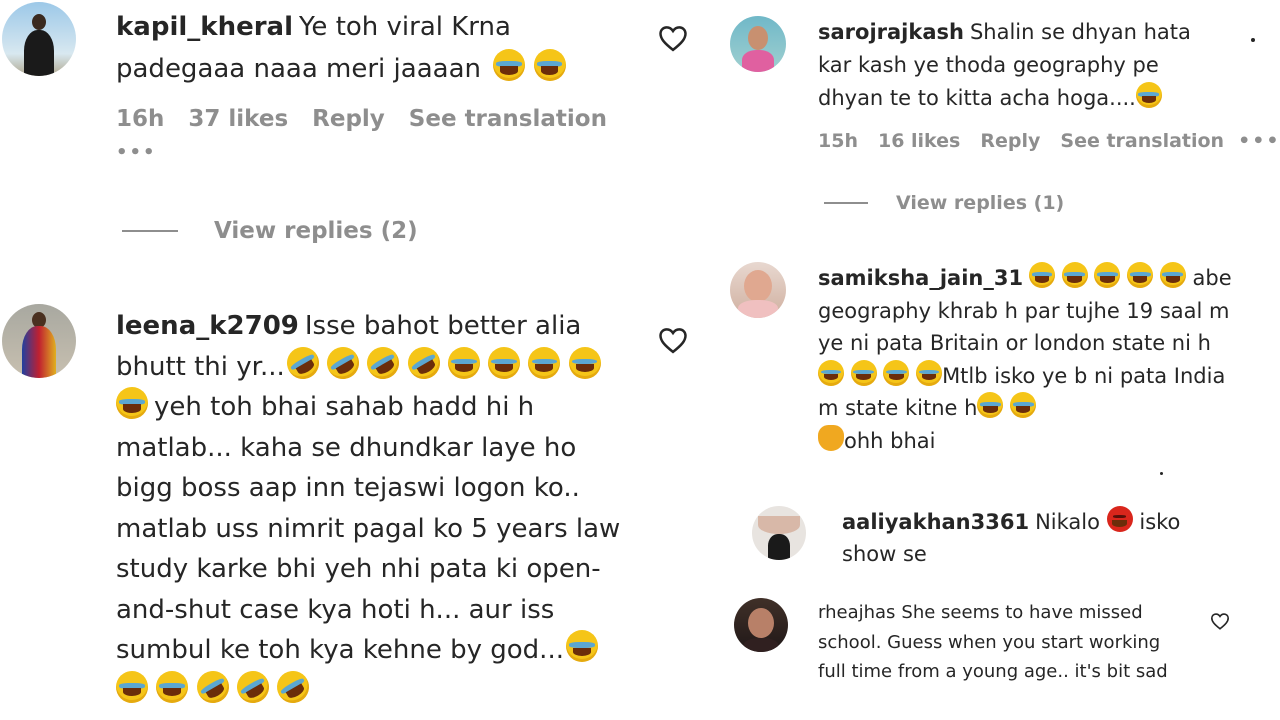  Describe the element at coordinates (935, 522) in the screenshot. I see `username: aaliyakhan3361` at that location.